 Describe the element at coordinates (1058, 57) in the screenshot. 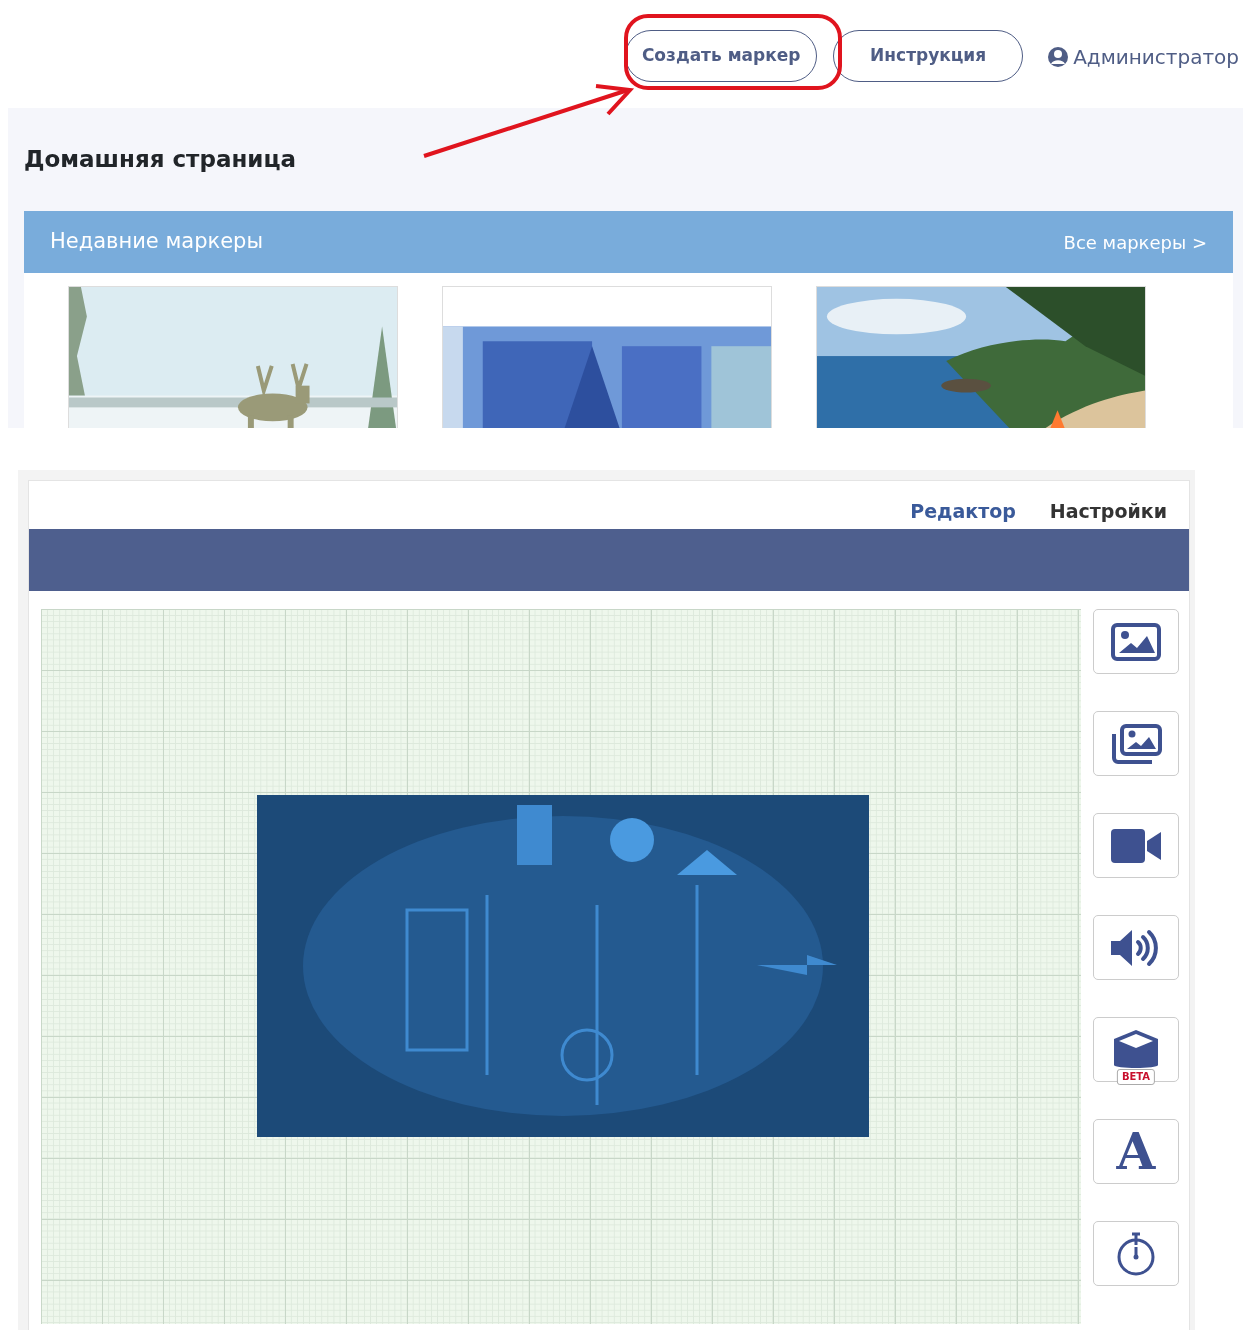

I see `user-icon` at that location.